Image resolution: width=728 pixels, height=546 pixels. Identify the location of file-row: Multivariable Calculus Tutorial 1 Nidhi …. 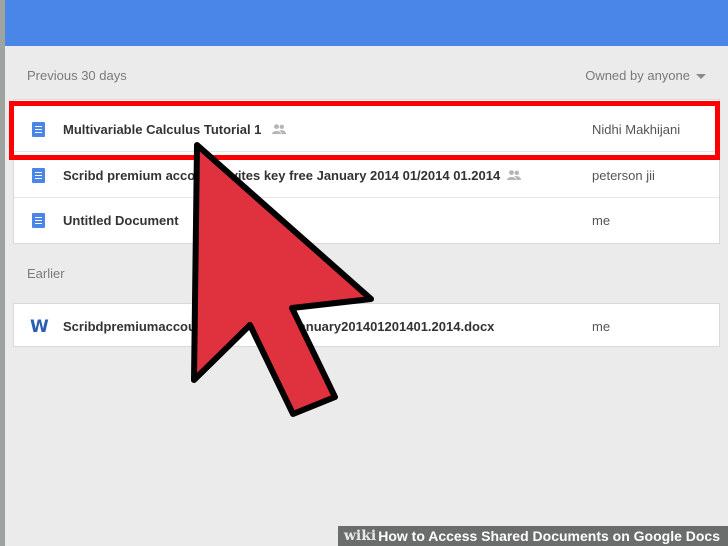
(366, 129).